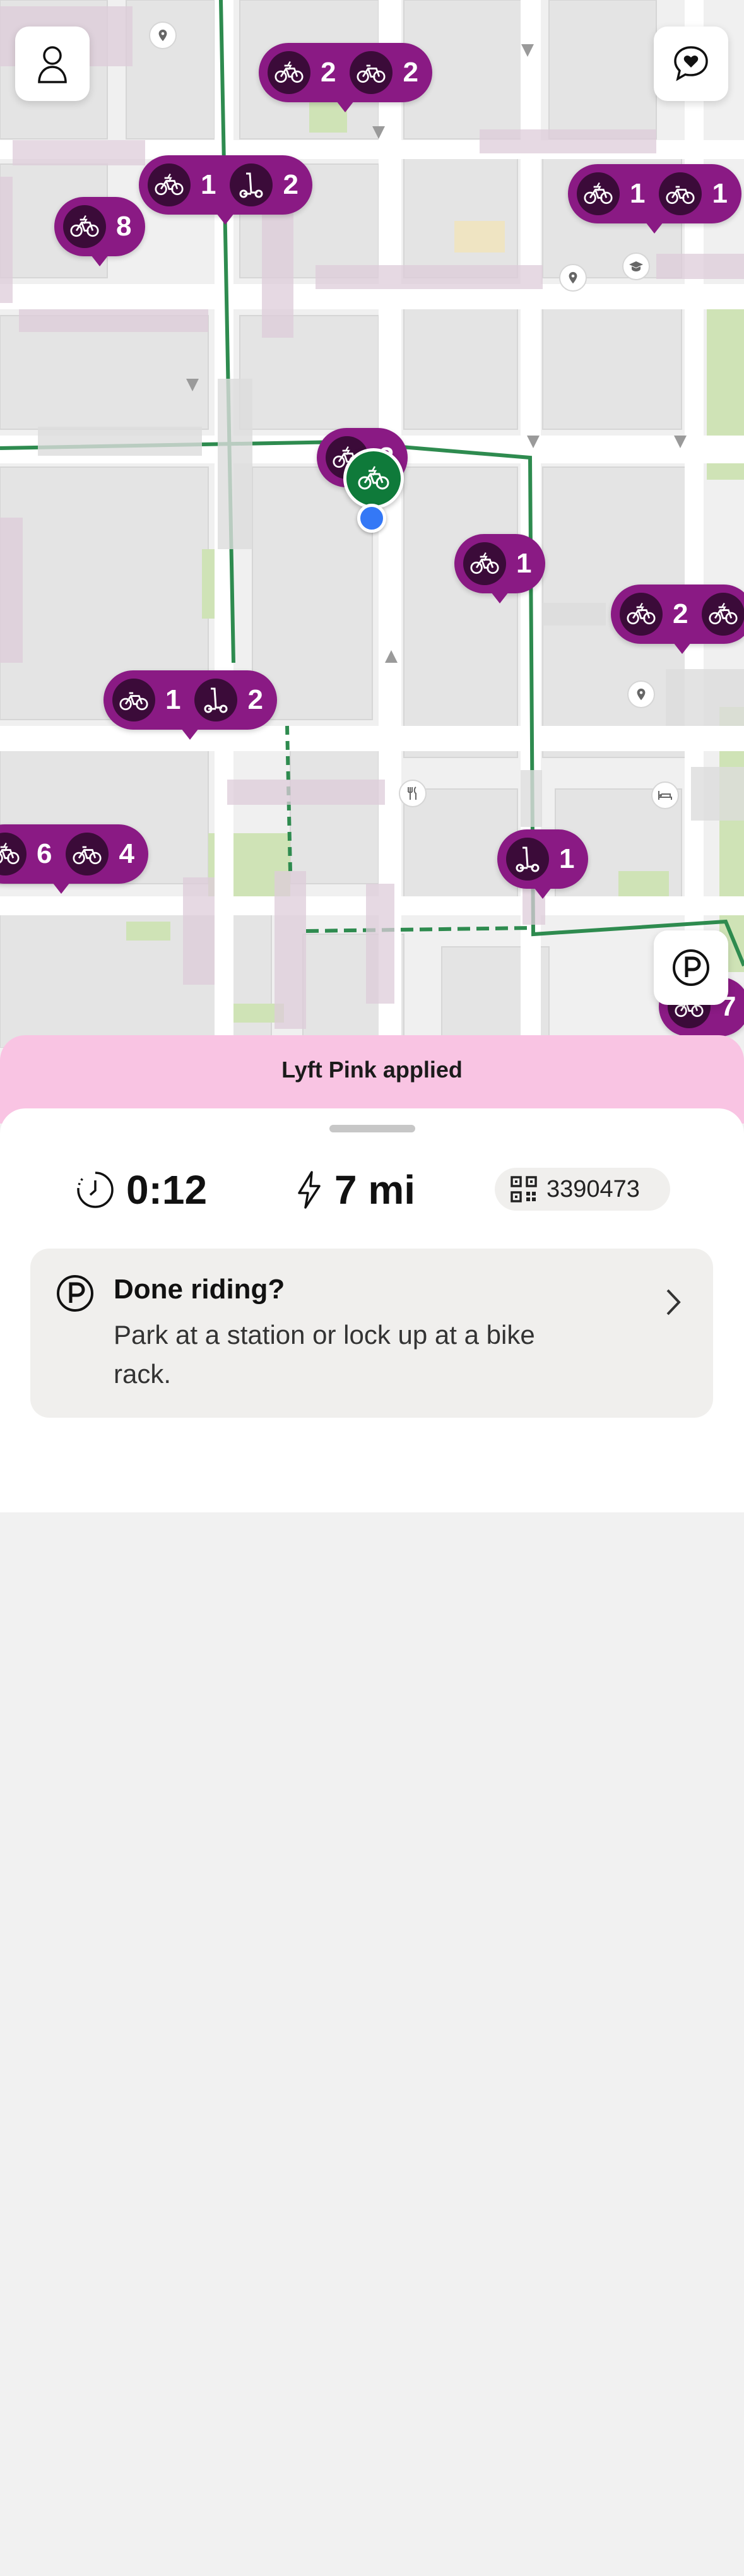 The width and height of the screenshot is (744, 2576). I want to click on ride-timer: 0:12, so click(141, 1189).